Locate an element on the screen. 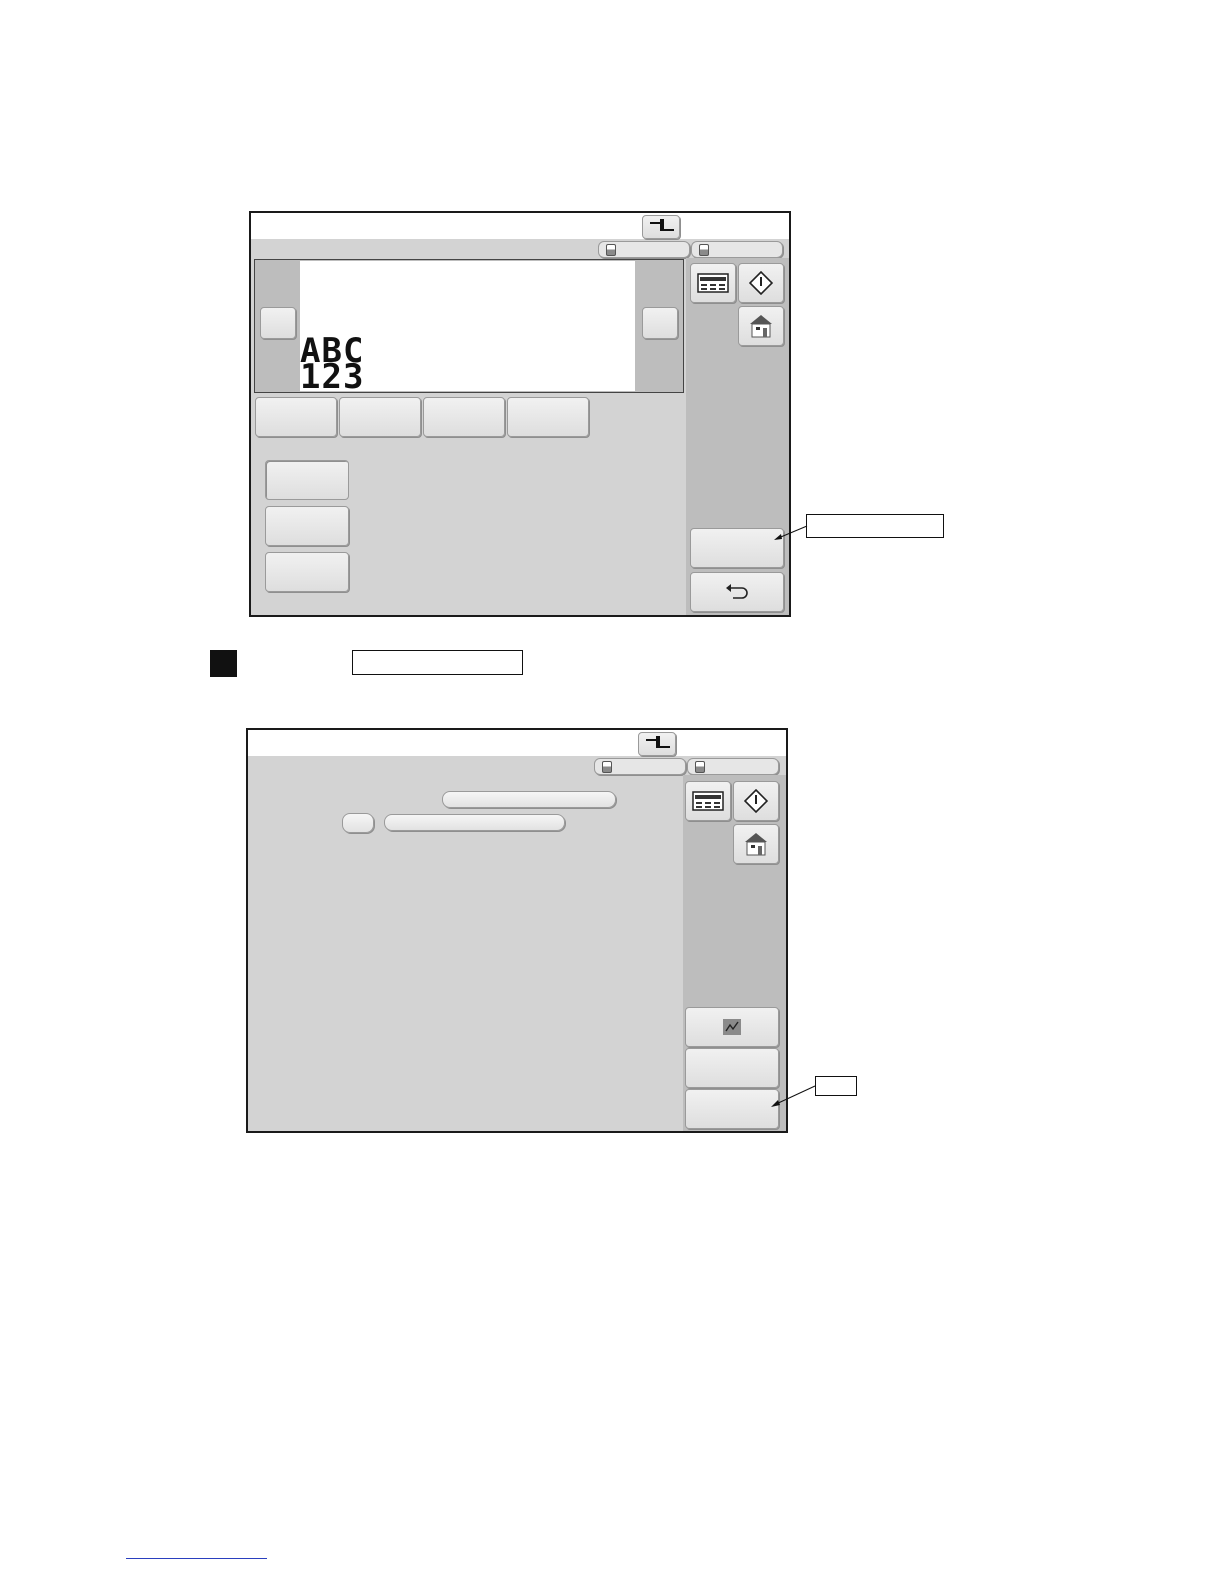  screen-1-callout-arrow is located at coordinates (791, 532).